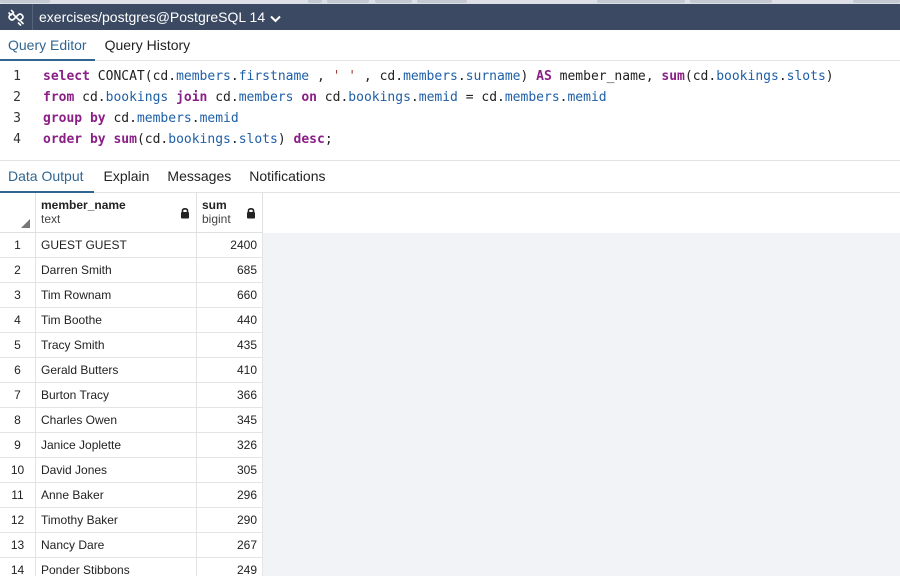 The width and height of the screenshot is (900, 576). What do you see at coordinates (230, 545) in the screenshot?
I see `cell-sum: 267` at bounding box center [230, 545].